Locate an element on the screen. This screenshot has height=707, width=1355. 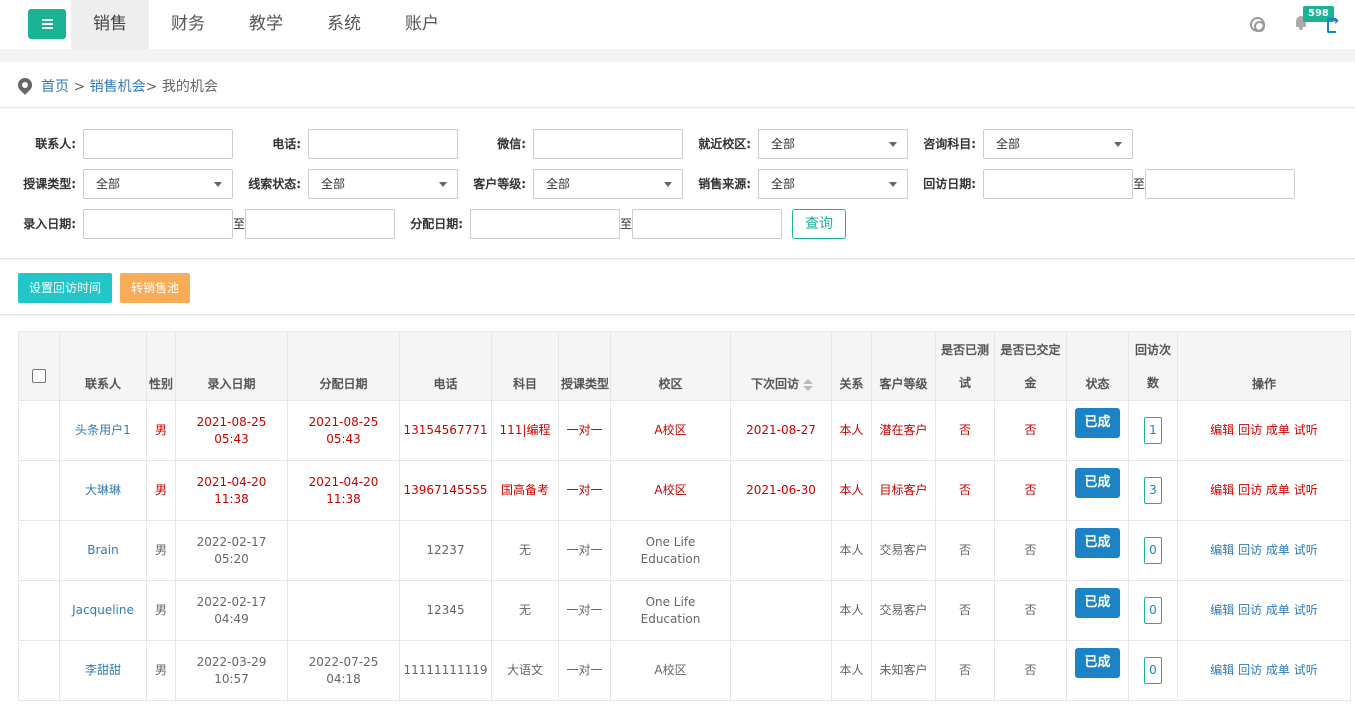
breadcrumb-home-link: 首页 is located at coordinates (55, 87).